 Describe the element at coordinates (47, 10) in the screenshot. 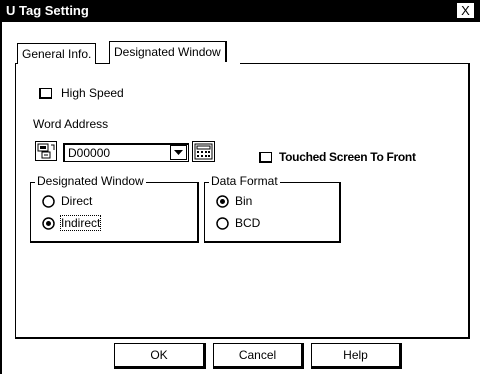

I see `window-title: U Tag Setting` at that location.